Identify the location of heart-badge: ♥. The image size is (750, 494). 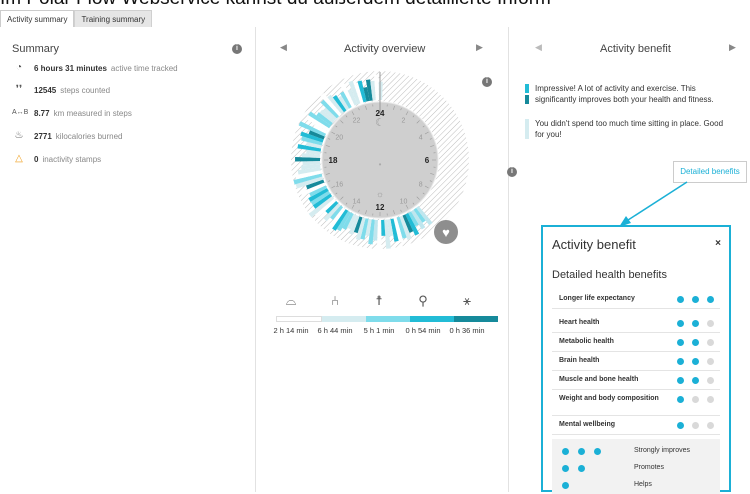
(446, 232).